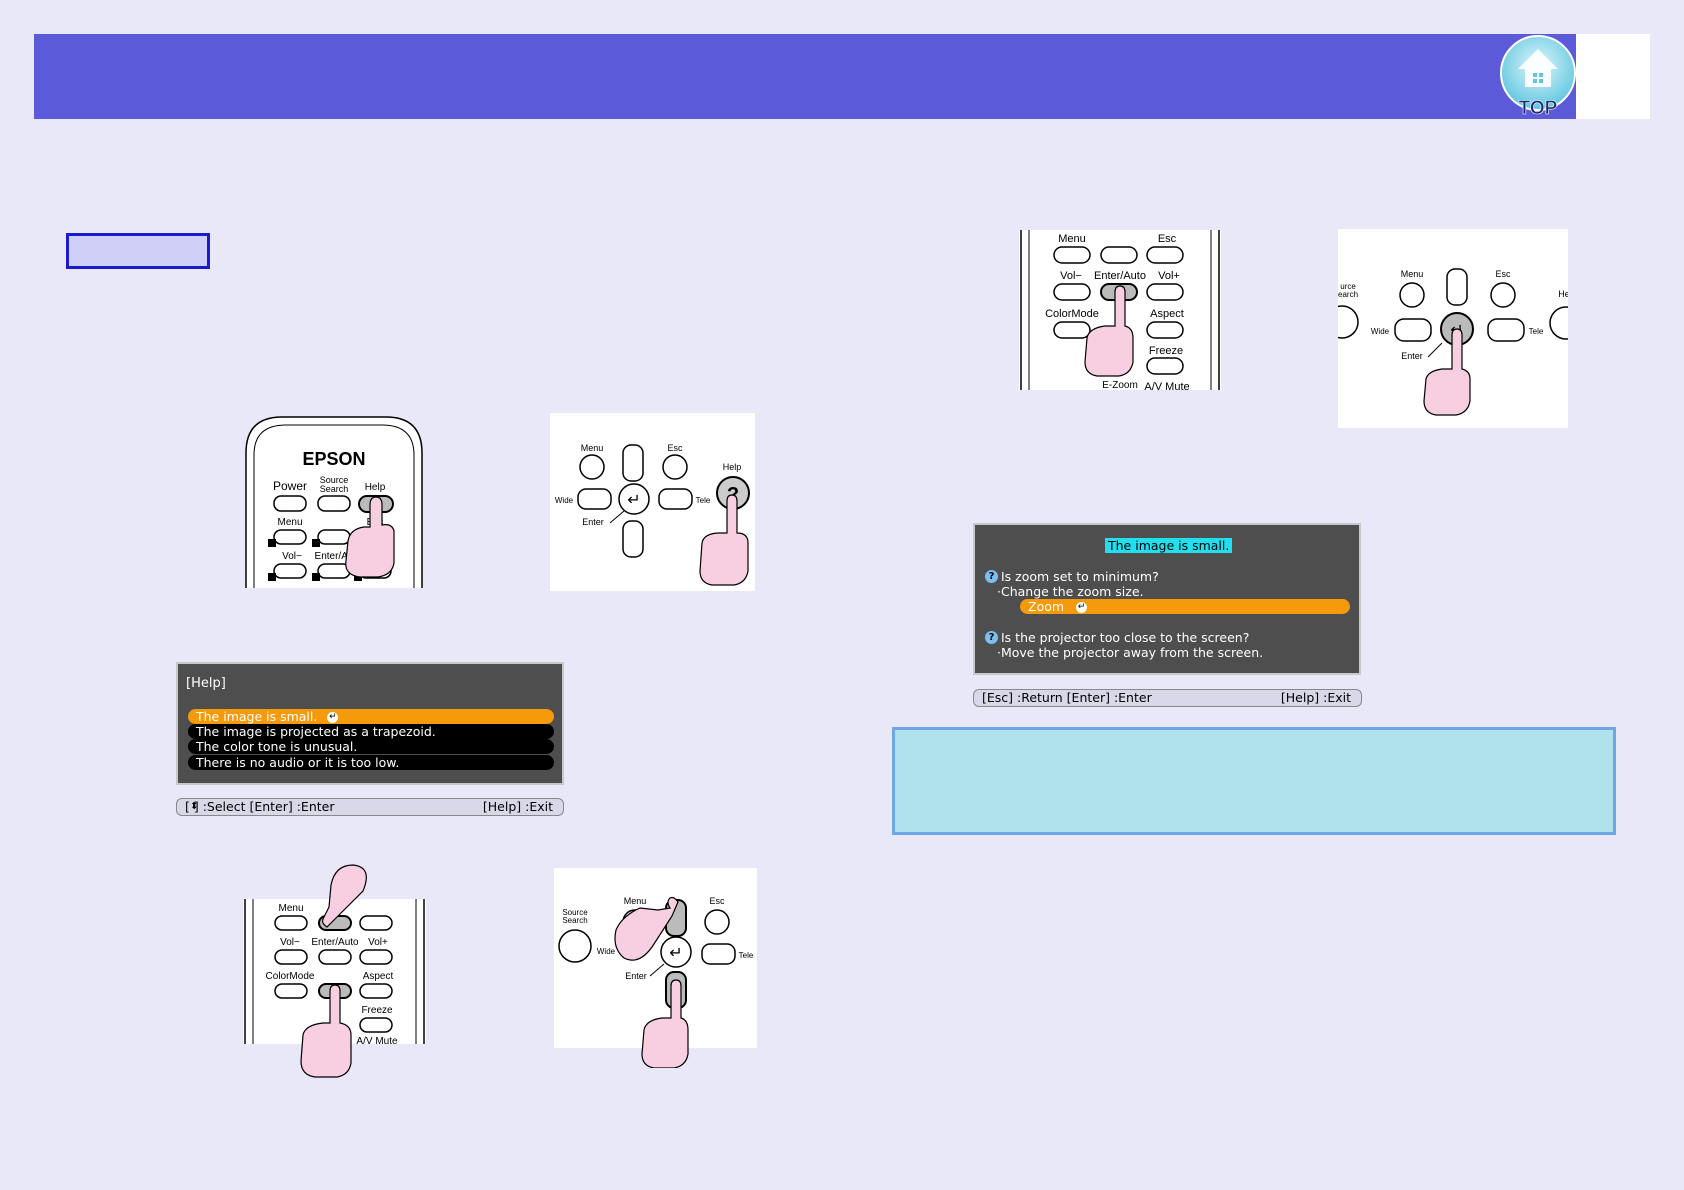  I want to click on status-hints: [ ] :Select [Enter] :Enter, so click(260, 806).